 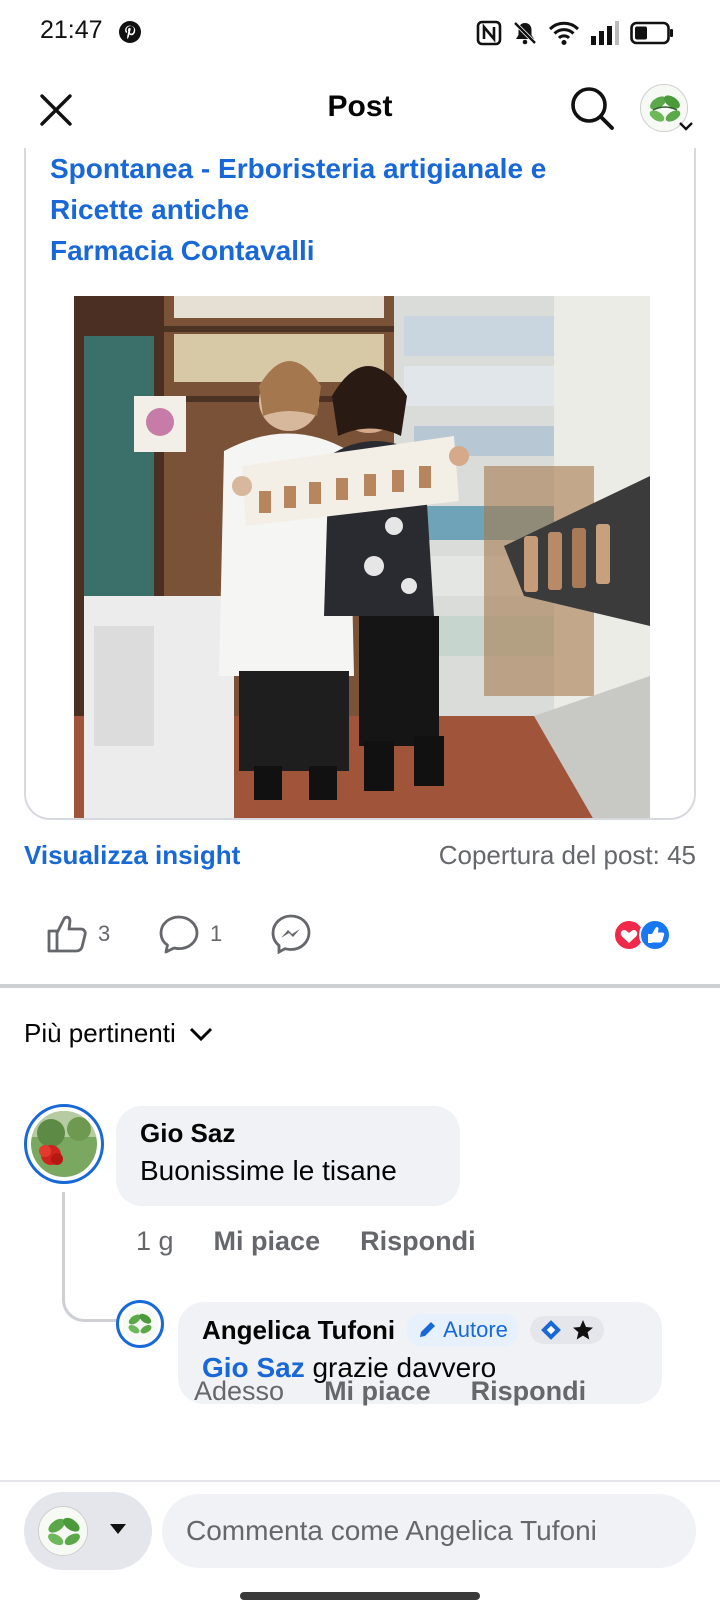 What do you see at coordinates (182, 250) in the screenshot?
I see `shared-post-title-line: Farmacia Contavalli` at bounding box center [182, 250].